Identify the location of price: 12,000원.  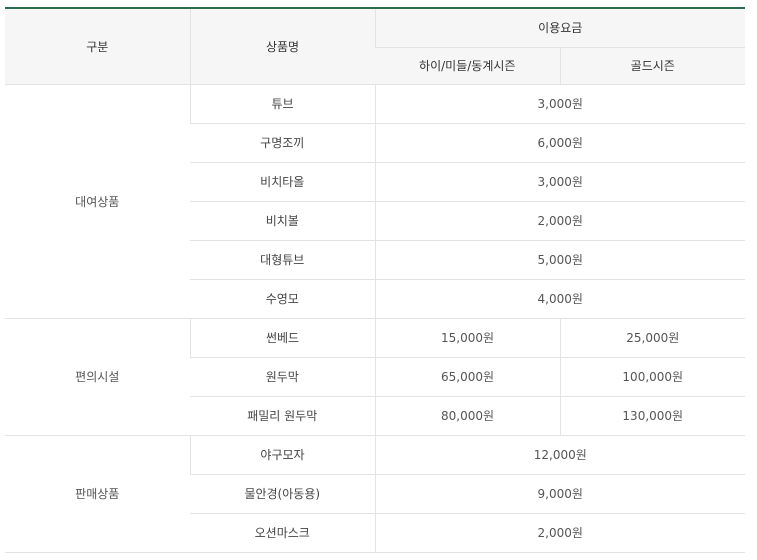
(560, 455).